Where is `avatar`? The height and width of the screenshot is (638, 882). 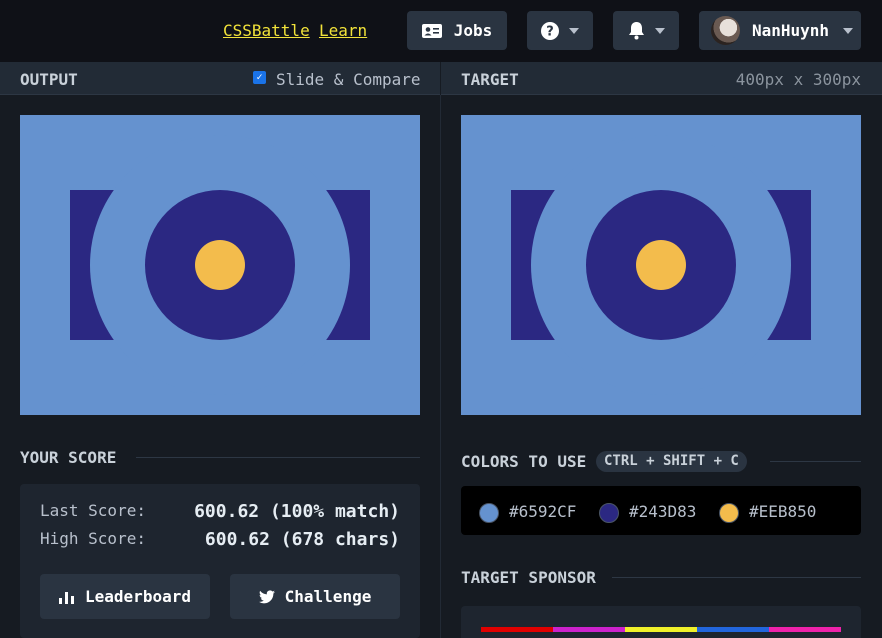 avatar is located at coordinates (725, 30).